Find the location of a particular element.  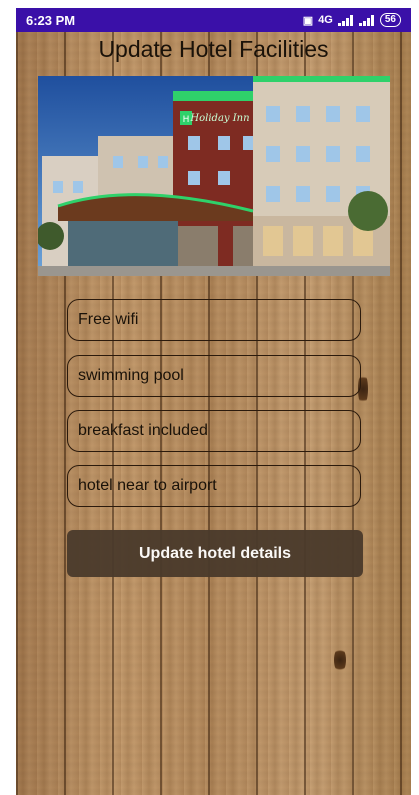

hotel-sign: Holiday Inn is located at coordinates (219, 118).